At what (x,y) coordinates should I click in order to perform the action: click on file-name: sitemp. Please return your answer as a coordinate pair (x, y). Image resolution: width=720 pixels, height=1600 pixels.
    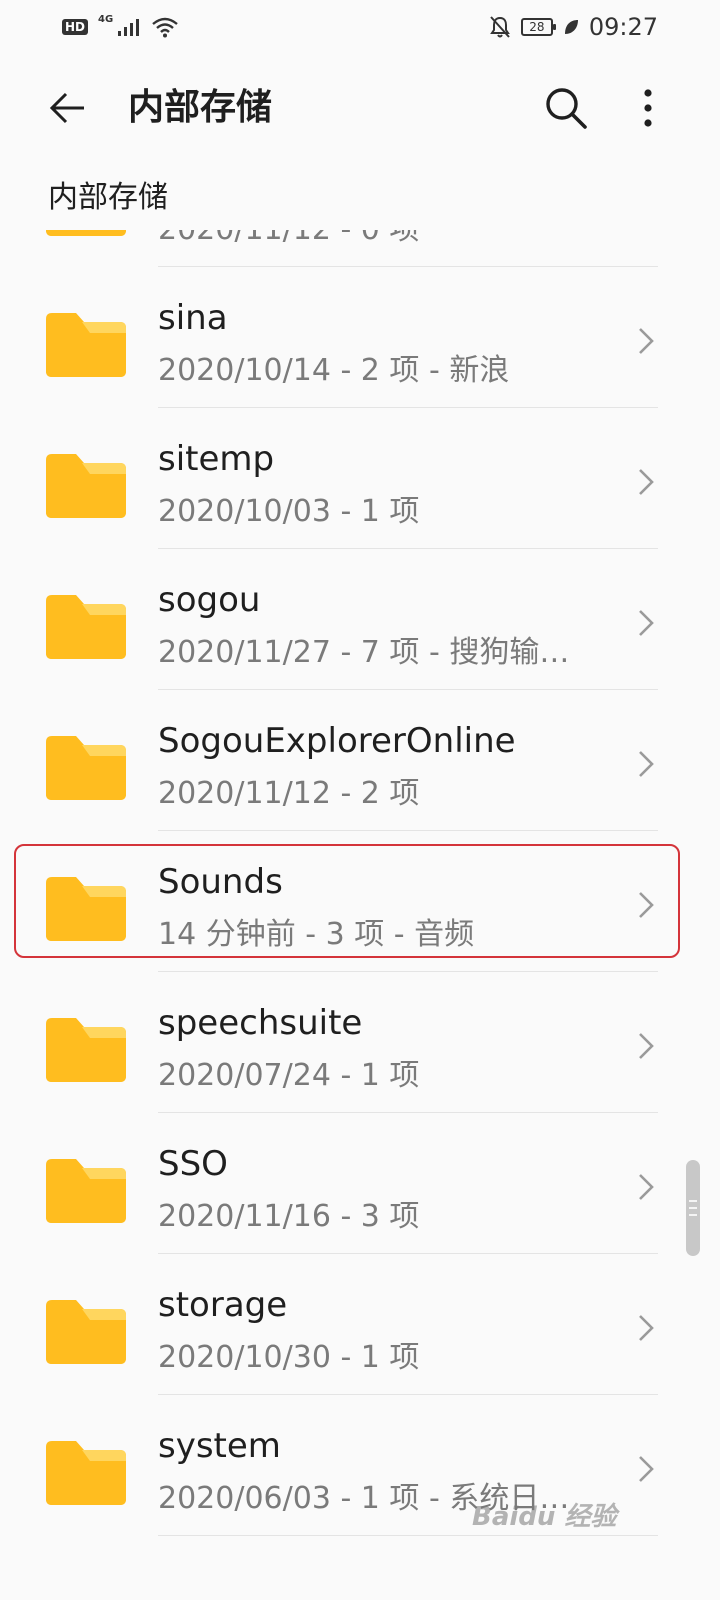
    Looking at the image, I should click on (216, 459).